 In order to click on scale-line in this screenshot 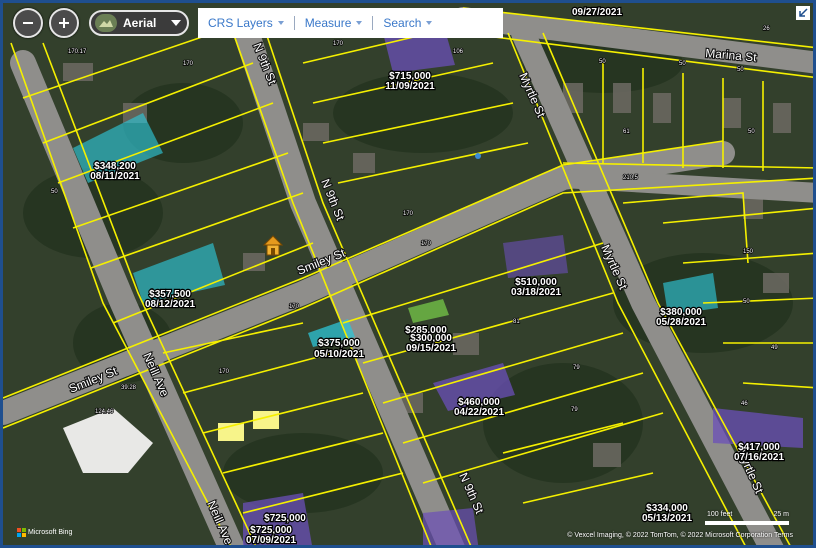, I will do `click(747, 523)`.